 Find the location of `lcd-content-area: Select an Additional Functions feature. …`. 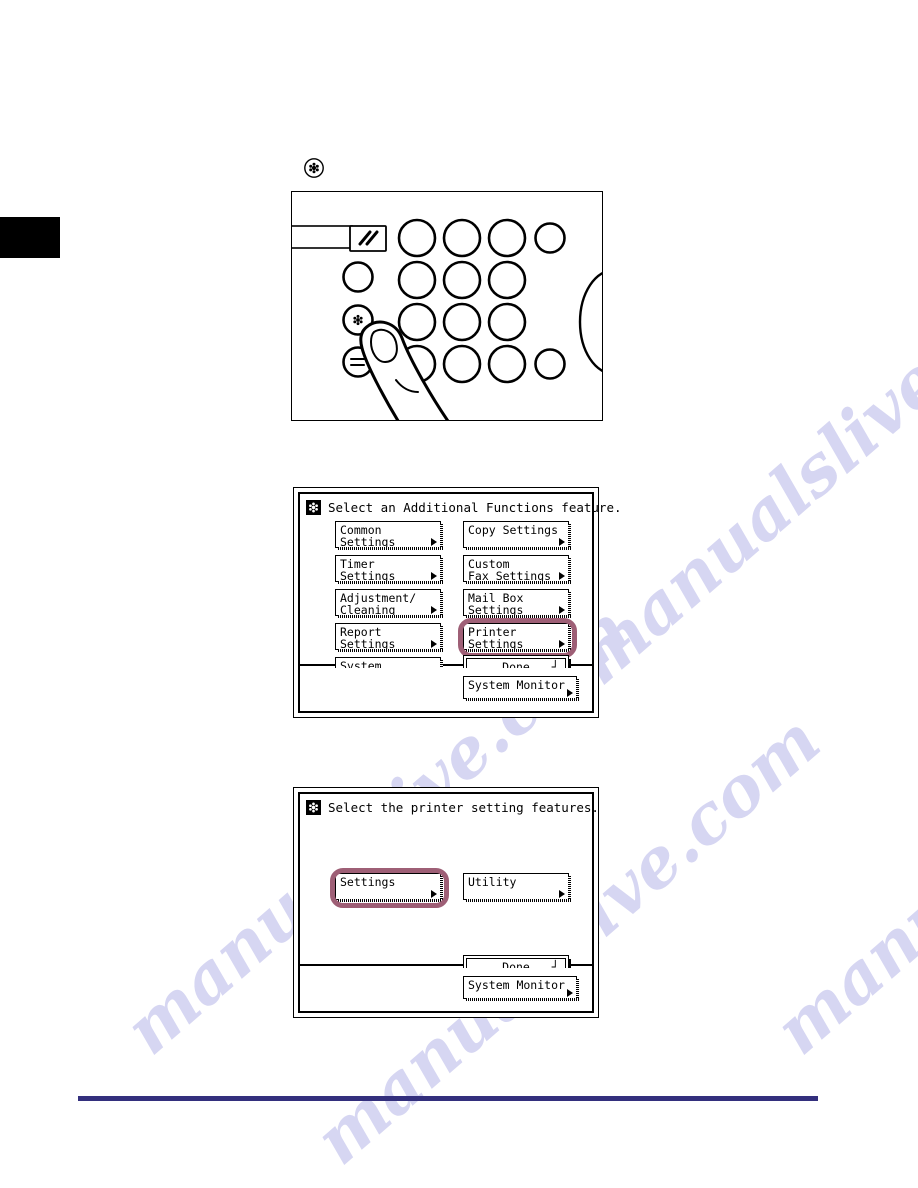

lcd-content-area: Select an Additional Functions feature. … is located at coordinates (461, 590).